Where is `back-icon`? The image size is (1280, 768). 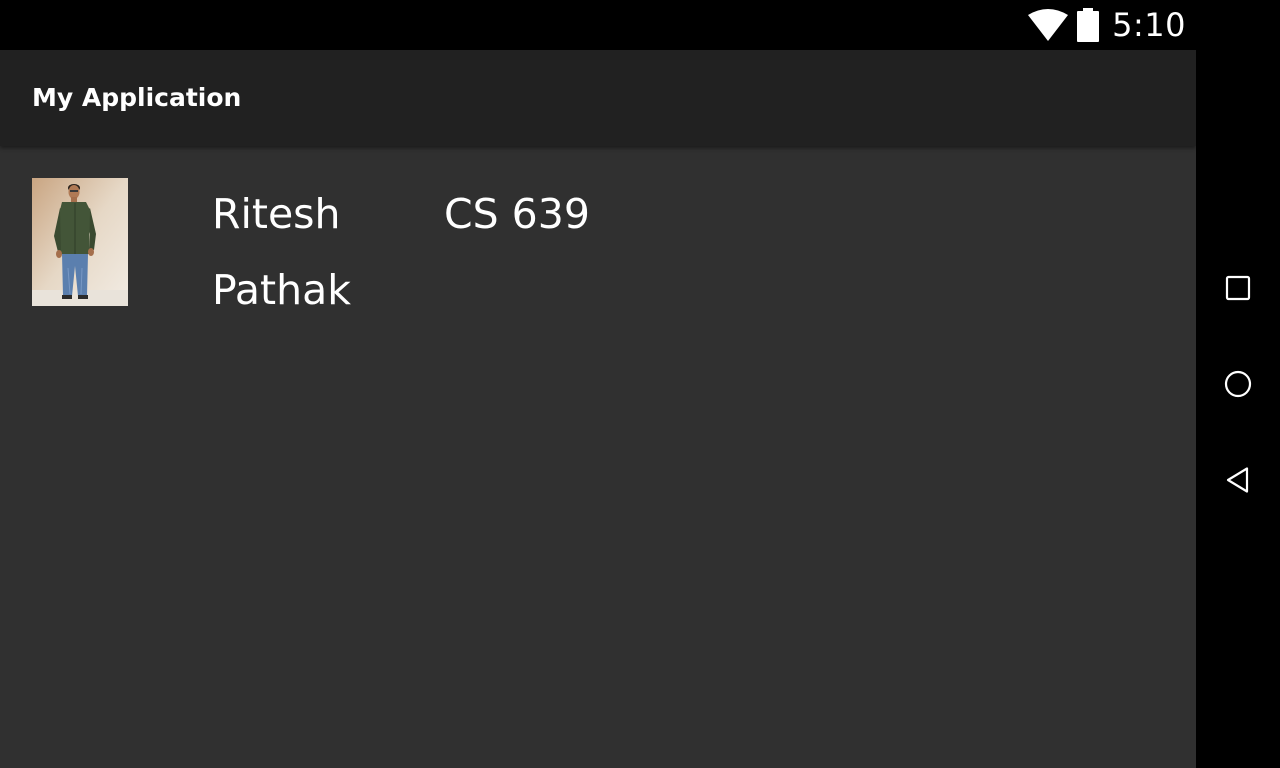 back-icon is located at coordinates (1237, 480).